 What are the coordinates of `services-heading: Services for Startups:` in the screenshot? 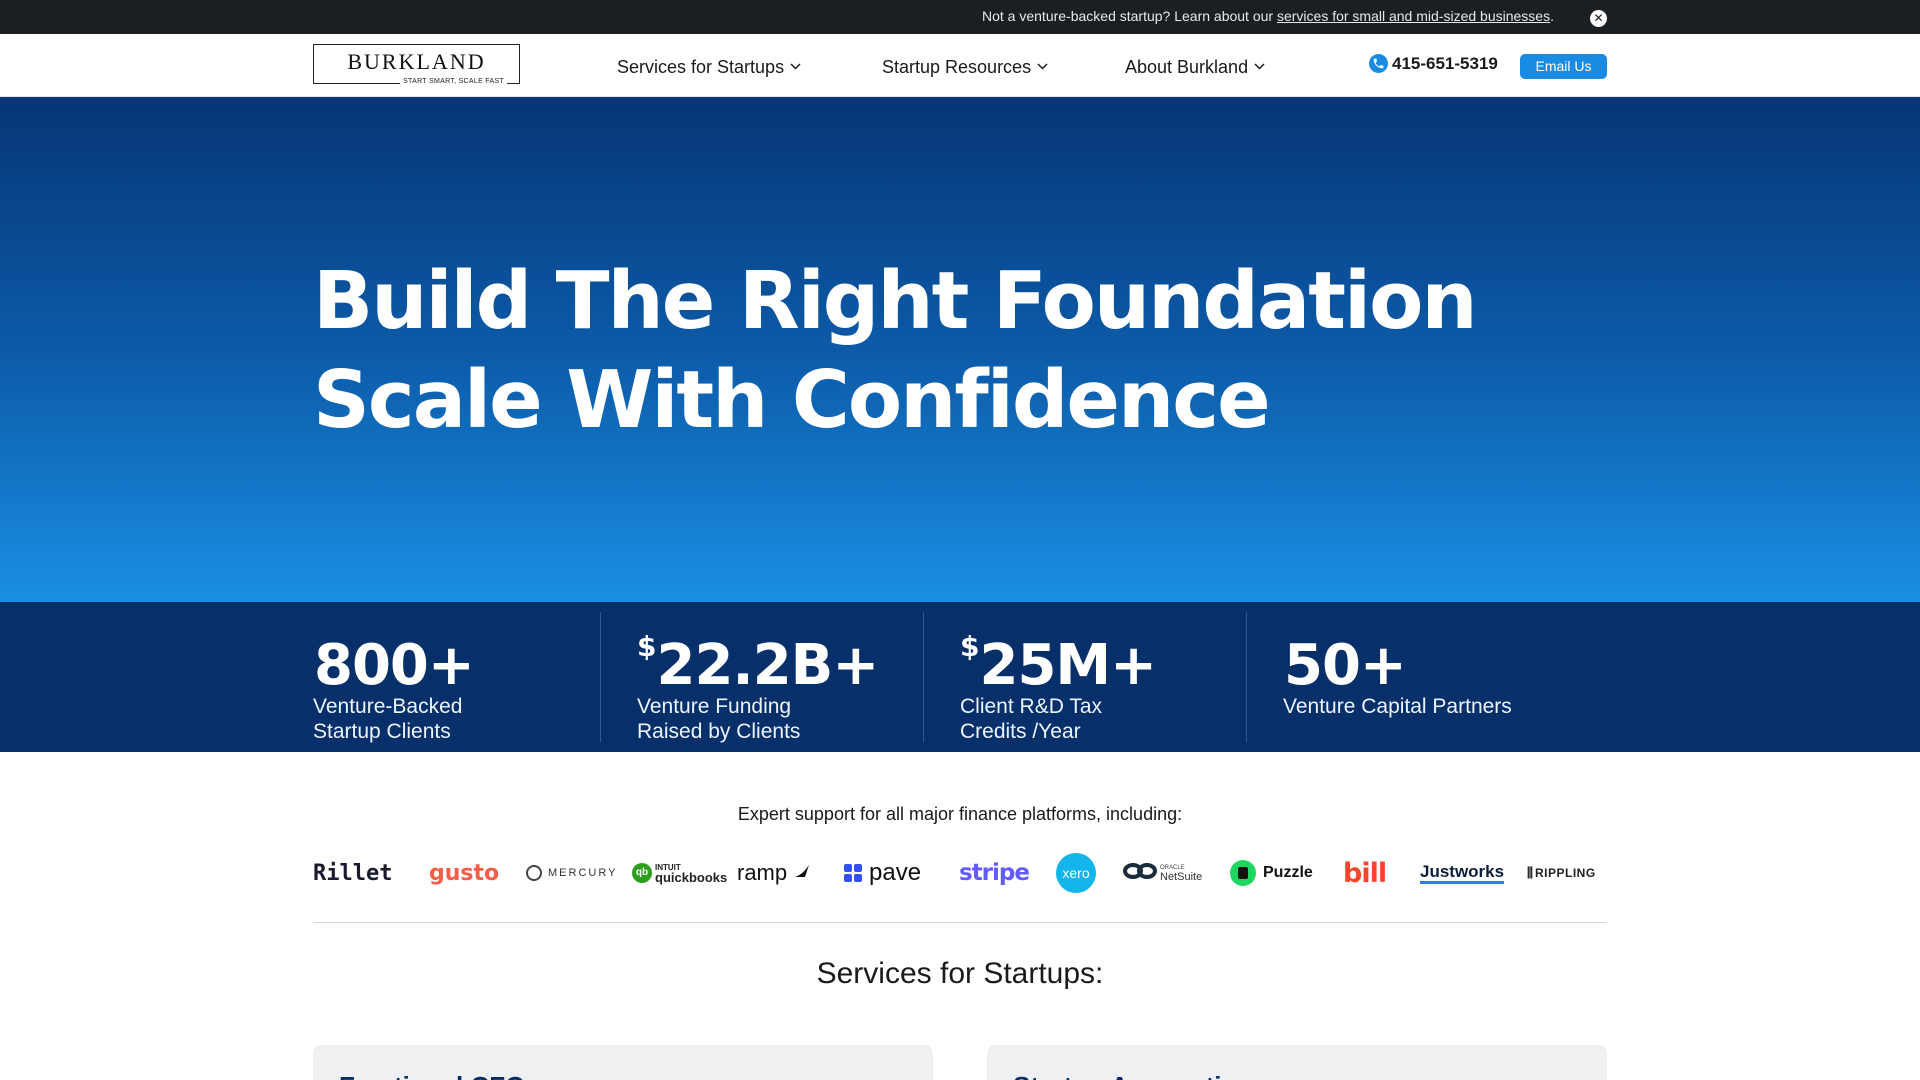 It's located at (960, 973).